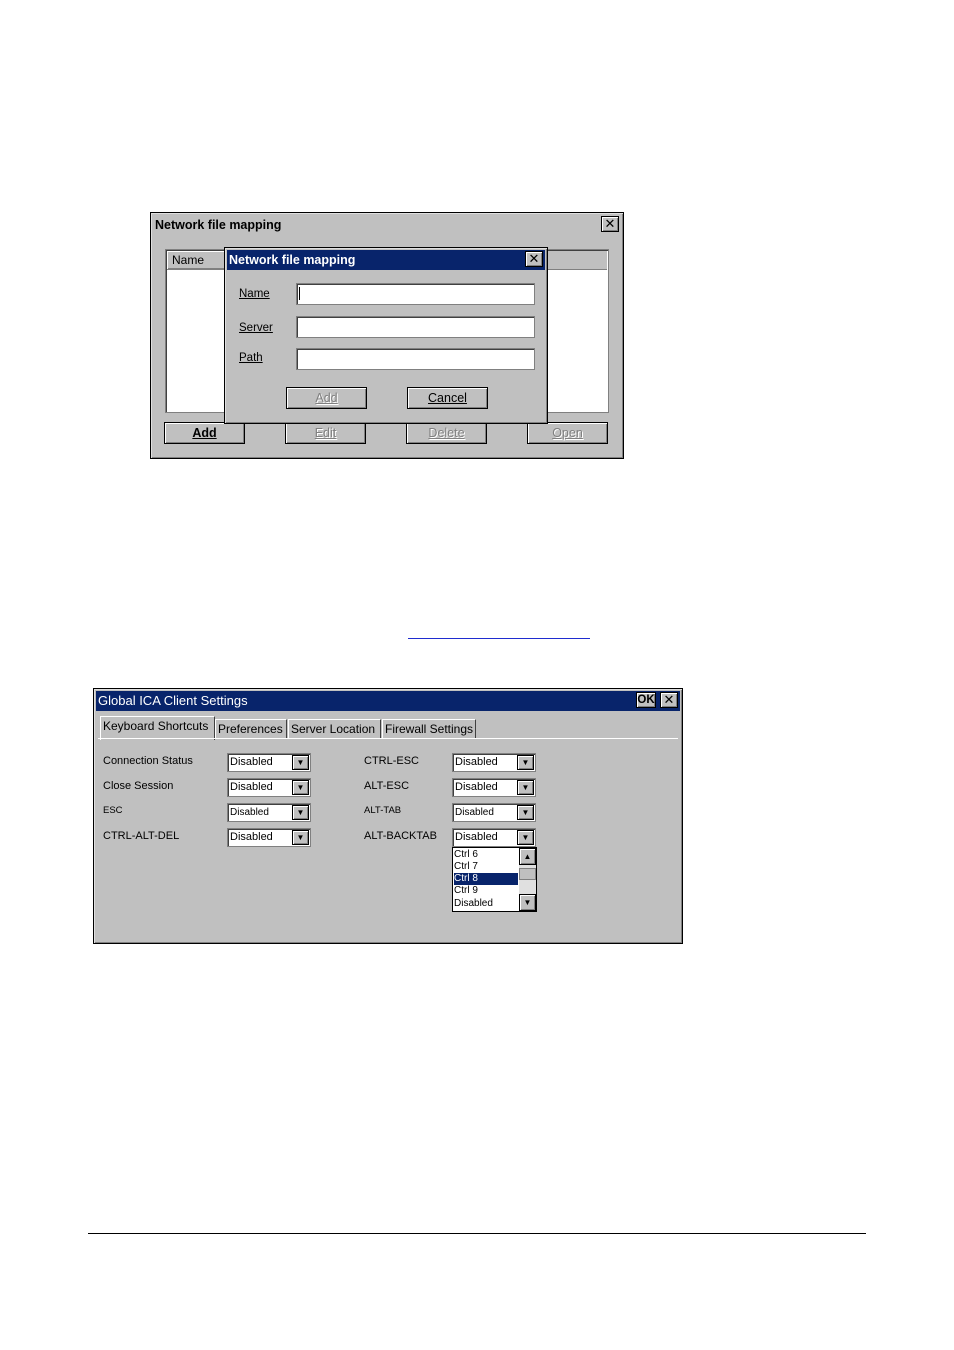 This screenshot has height=1350, width=954. What do you see at coordinates (113, 810) in the screenshot?
I see `esc-label: ESC` at bounding box center [113, 810].